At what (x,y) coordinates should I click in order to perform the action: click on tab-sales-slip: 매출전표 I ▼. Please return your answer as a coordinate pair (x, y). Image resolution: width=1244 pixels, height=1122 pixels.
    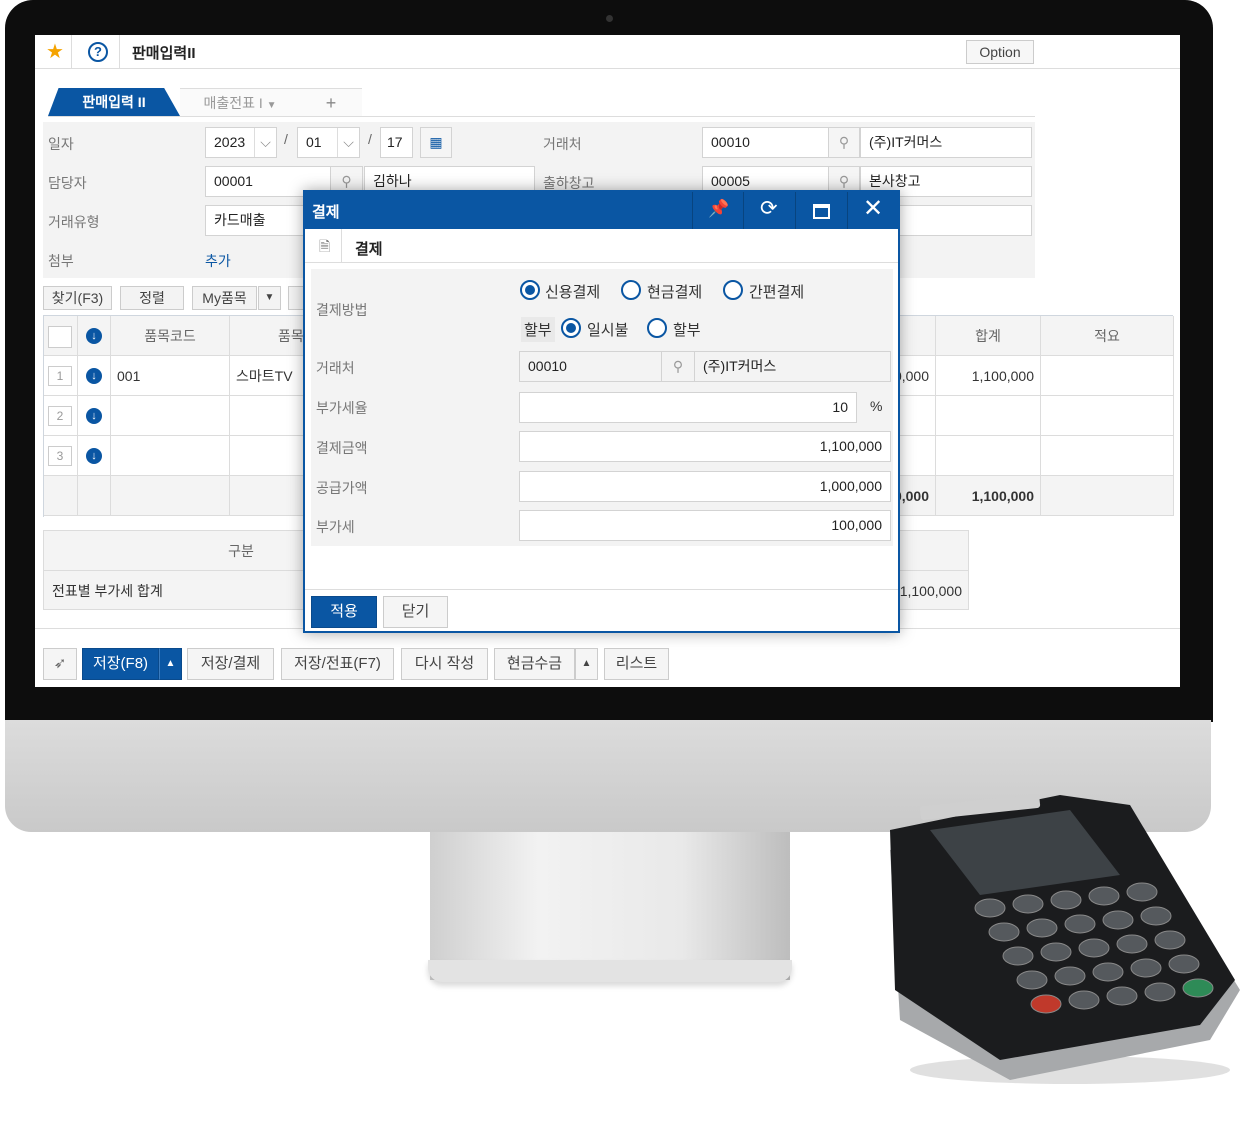
    Looking at the image, I should click on (240, 102).